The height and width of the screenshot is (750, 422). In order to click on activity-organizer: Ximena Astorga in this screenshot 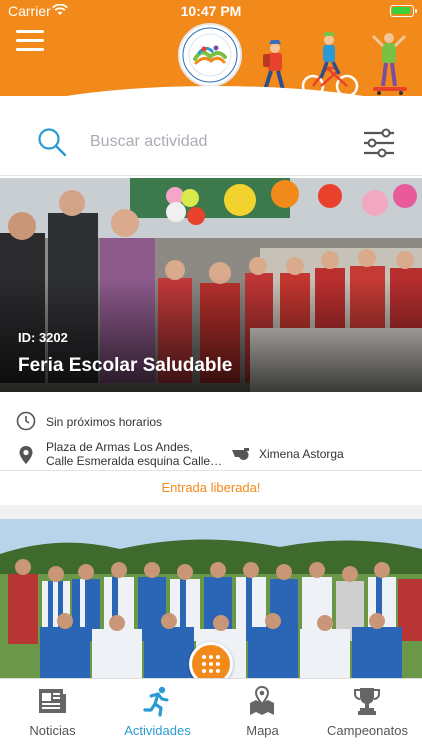, I will do `click(301, 454)`.